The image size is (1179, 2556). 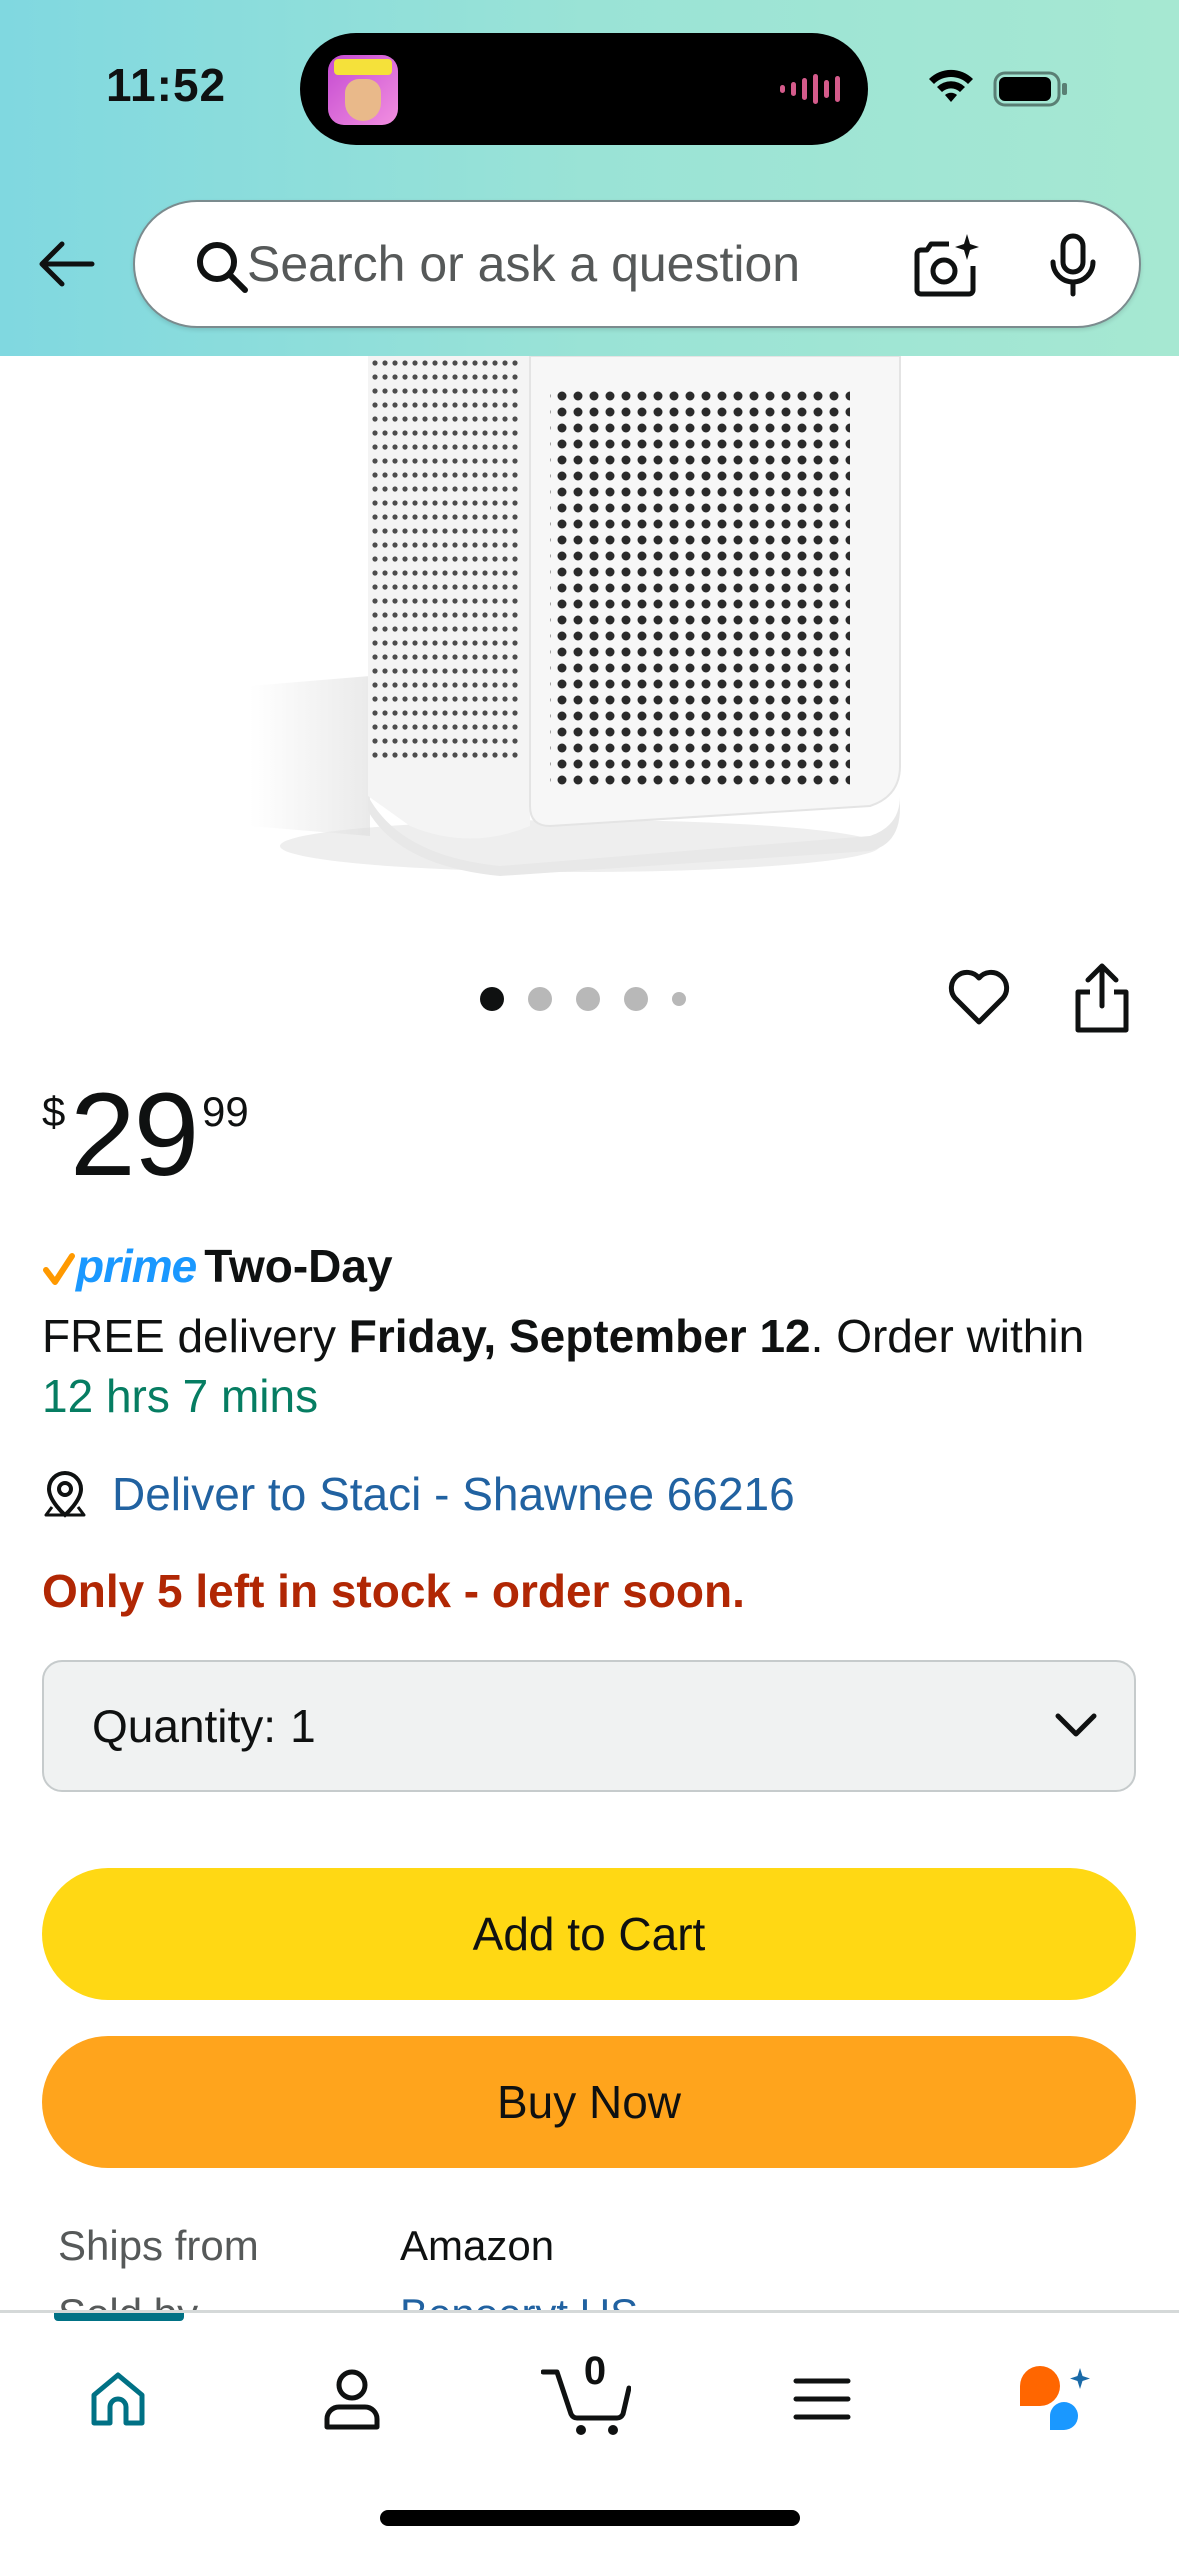 I want to click on price-whole: 29, so click(x=134, y=1135).